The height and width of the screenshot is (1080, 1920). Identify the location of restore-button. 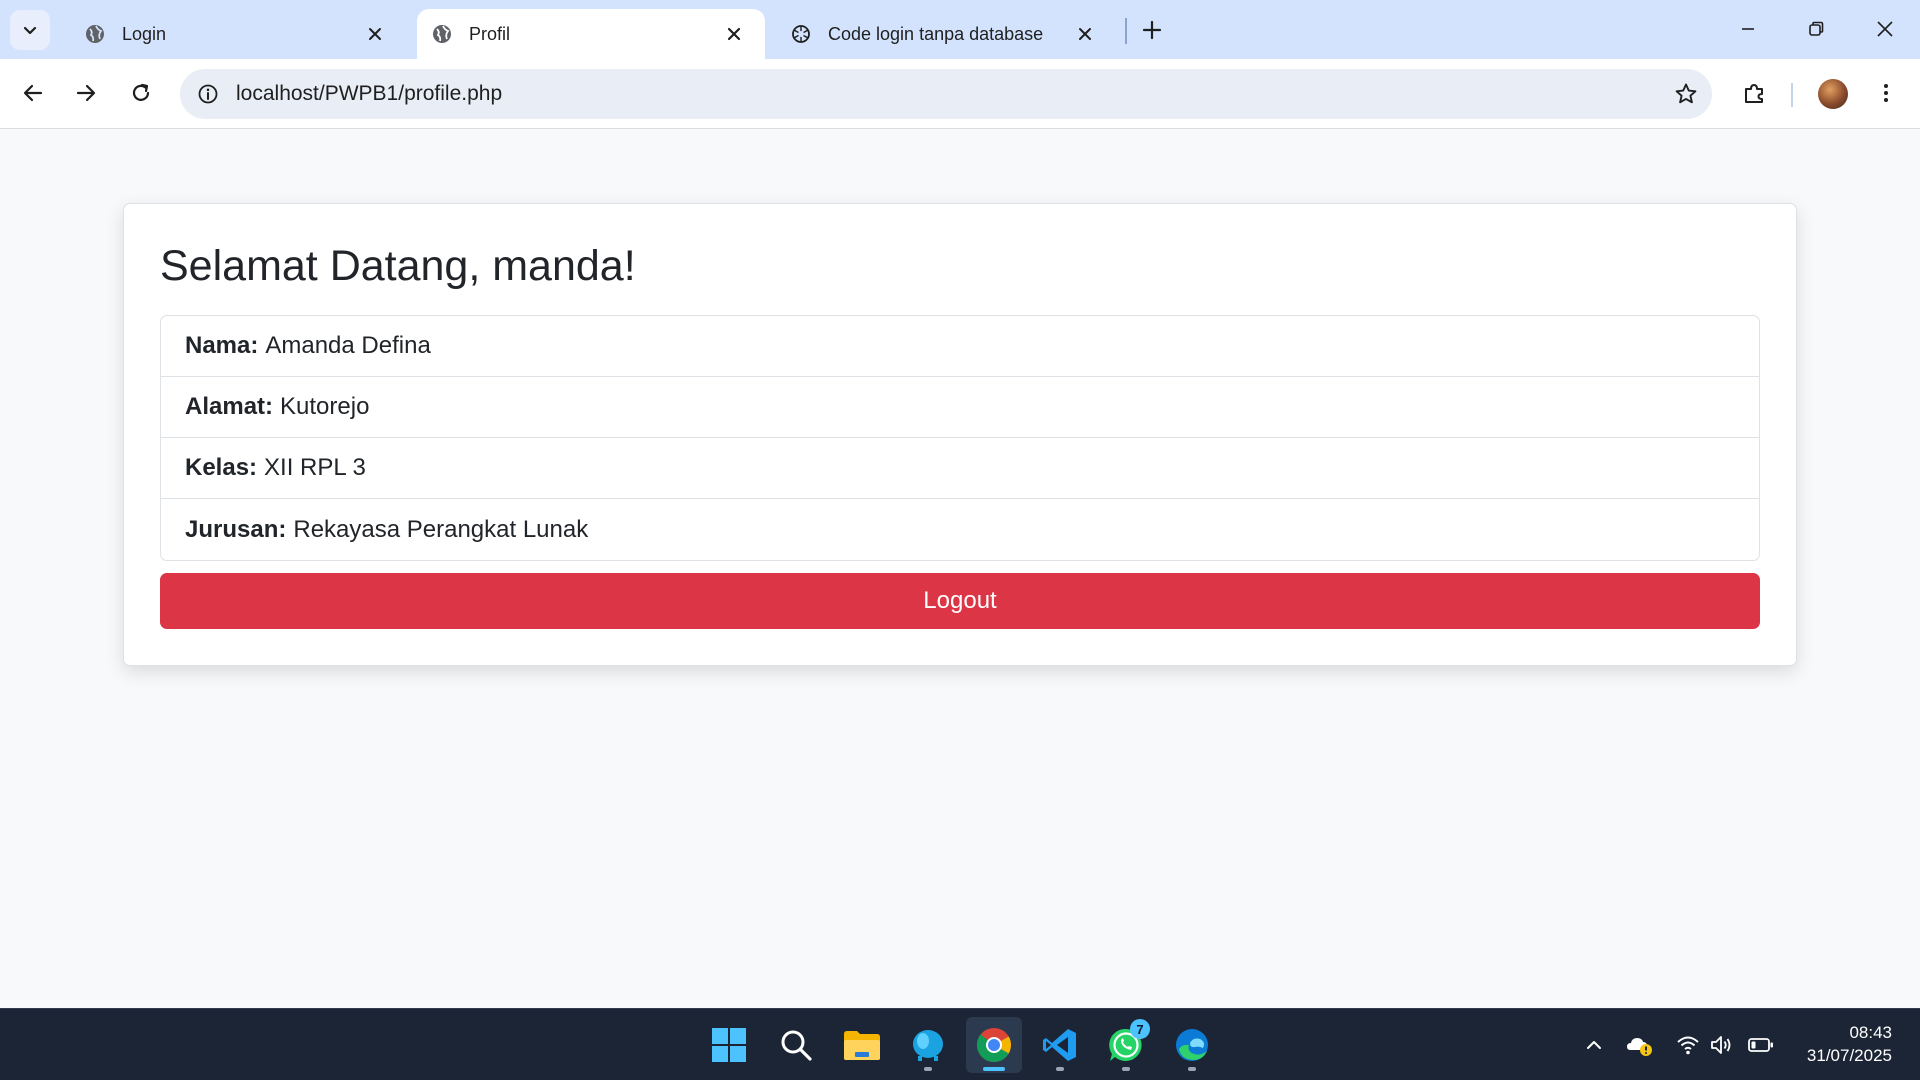
(1816, 29).